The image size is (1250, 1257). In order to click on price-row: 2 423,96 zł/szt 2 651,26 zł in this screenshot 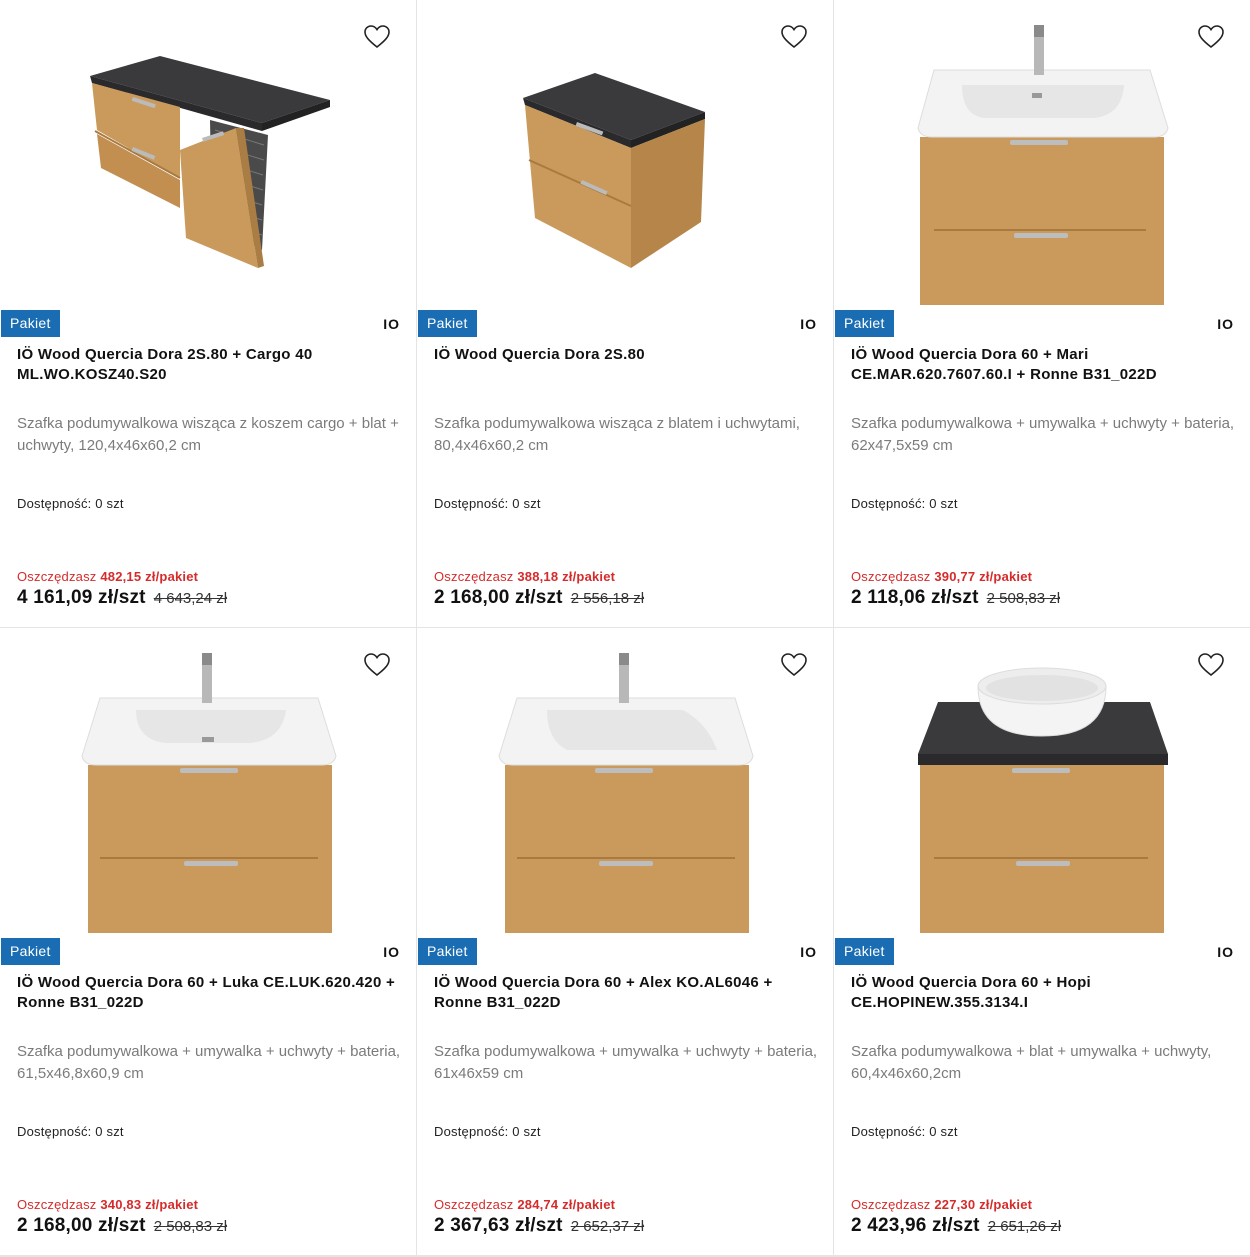, I will do `click(956, 1226)`.